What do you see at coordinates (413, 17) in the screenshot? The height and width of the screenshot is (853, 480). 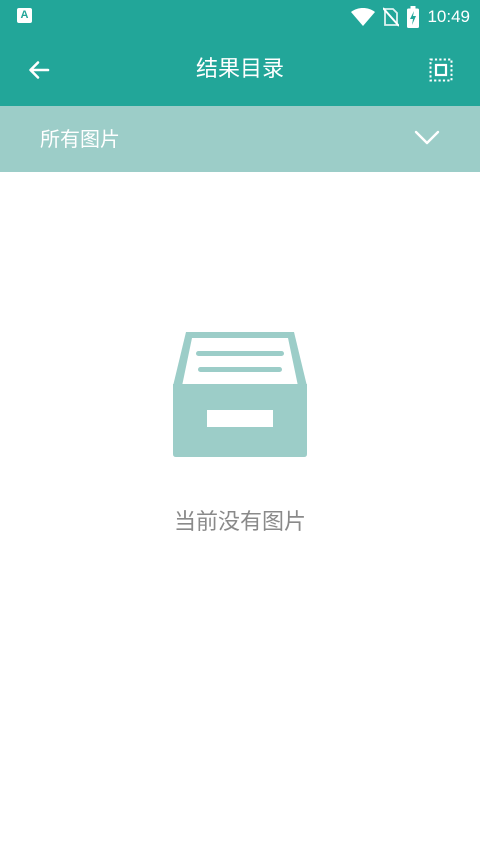 I see `battery-charging-icon` at bounding box center [413, 17].